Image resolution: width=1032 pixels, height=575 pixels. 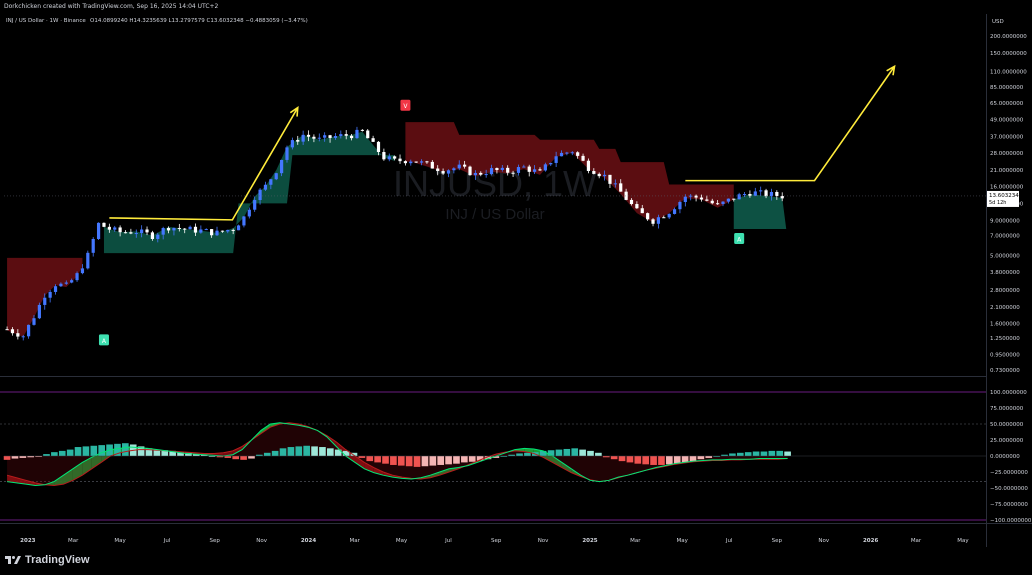 What do you see at coordinates (1011, 521) in the screenshot?
I see `osc-tick-label: −100.0000000` at bounding box center [1011, 521].